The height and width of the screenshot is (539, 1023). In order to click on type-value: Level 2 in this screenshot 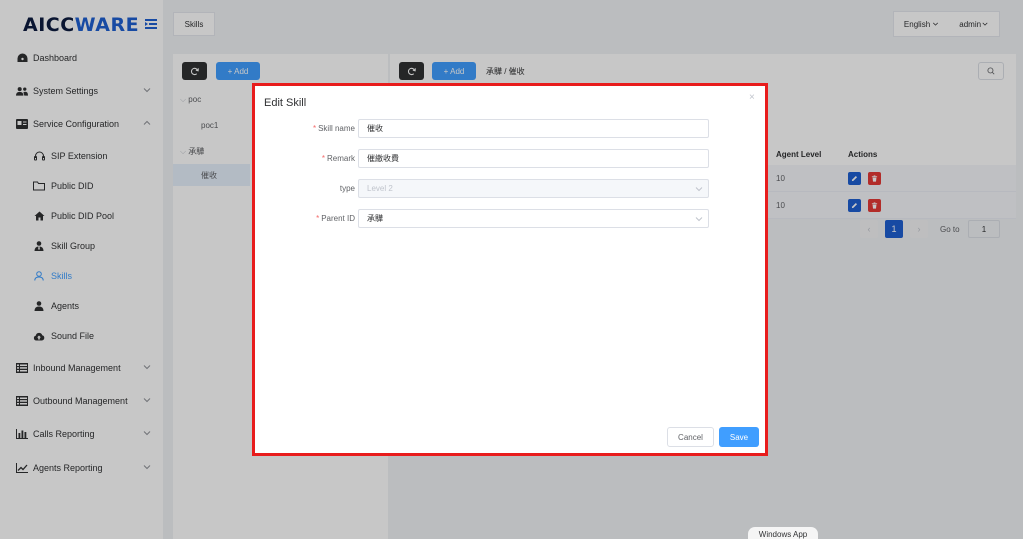, I will do `click(380, 188)`.